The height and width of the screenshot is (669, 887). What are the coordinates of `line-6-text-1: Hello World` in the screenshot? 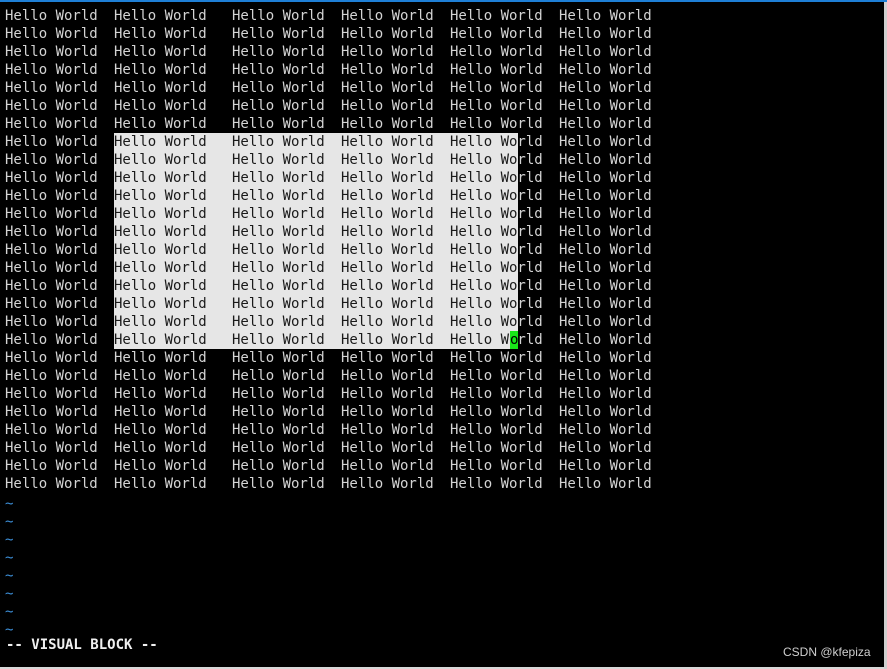 It's located at (51, 106).